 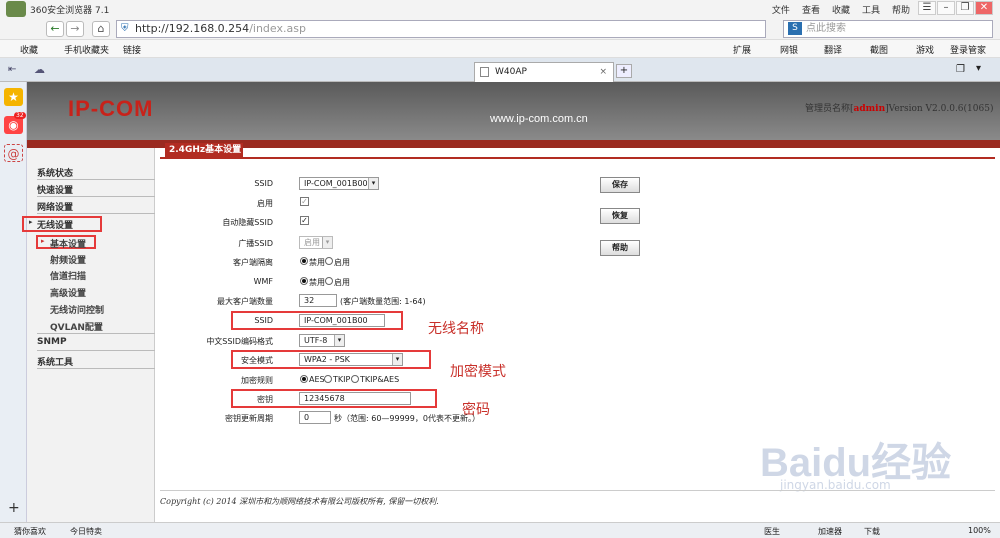 I want to click on cipher-tkipaes-radio, so click(x=355, y=379).